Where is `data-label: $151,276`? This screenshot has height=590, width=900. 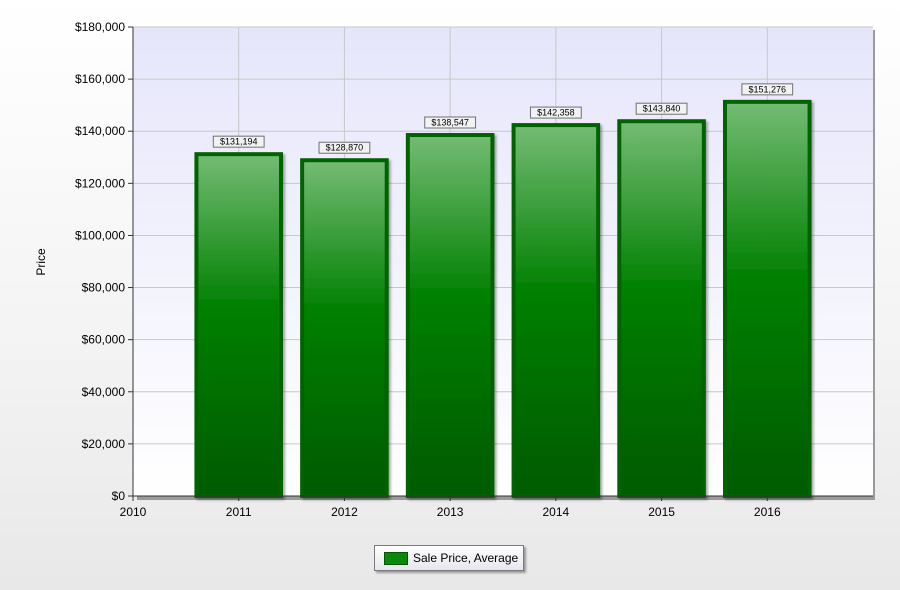 data-label: $151,276 is located at coordinates (768, 89).